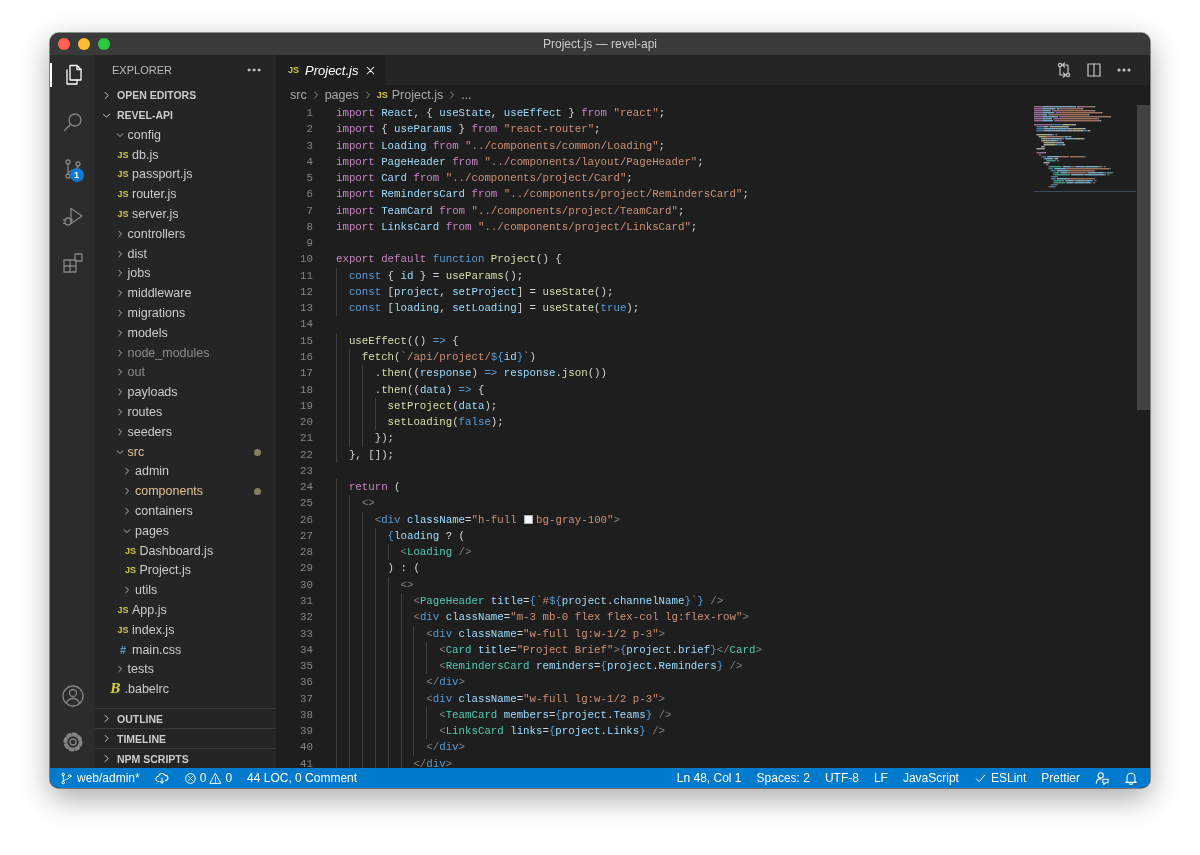 The height and width of the screenshot is (855, 1200). I want to click on status-item: 44 LOC, 0 Comment, so click(302, 778).